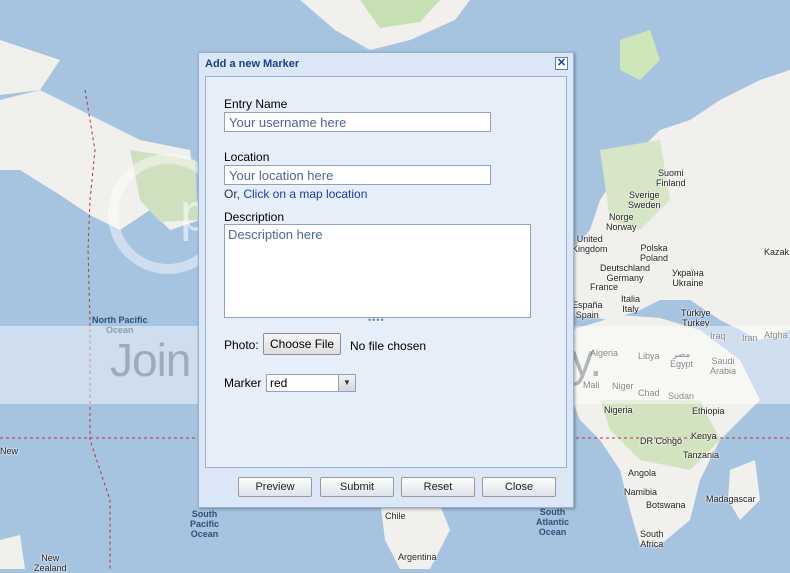 Image resolution: width=790 pixels, height=573 pixels. I want to click on chevron-down-icon: ▼, so click(346, 383).